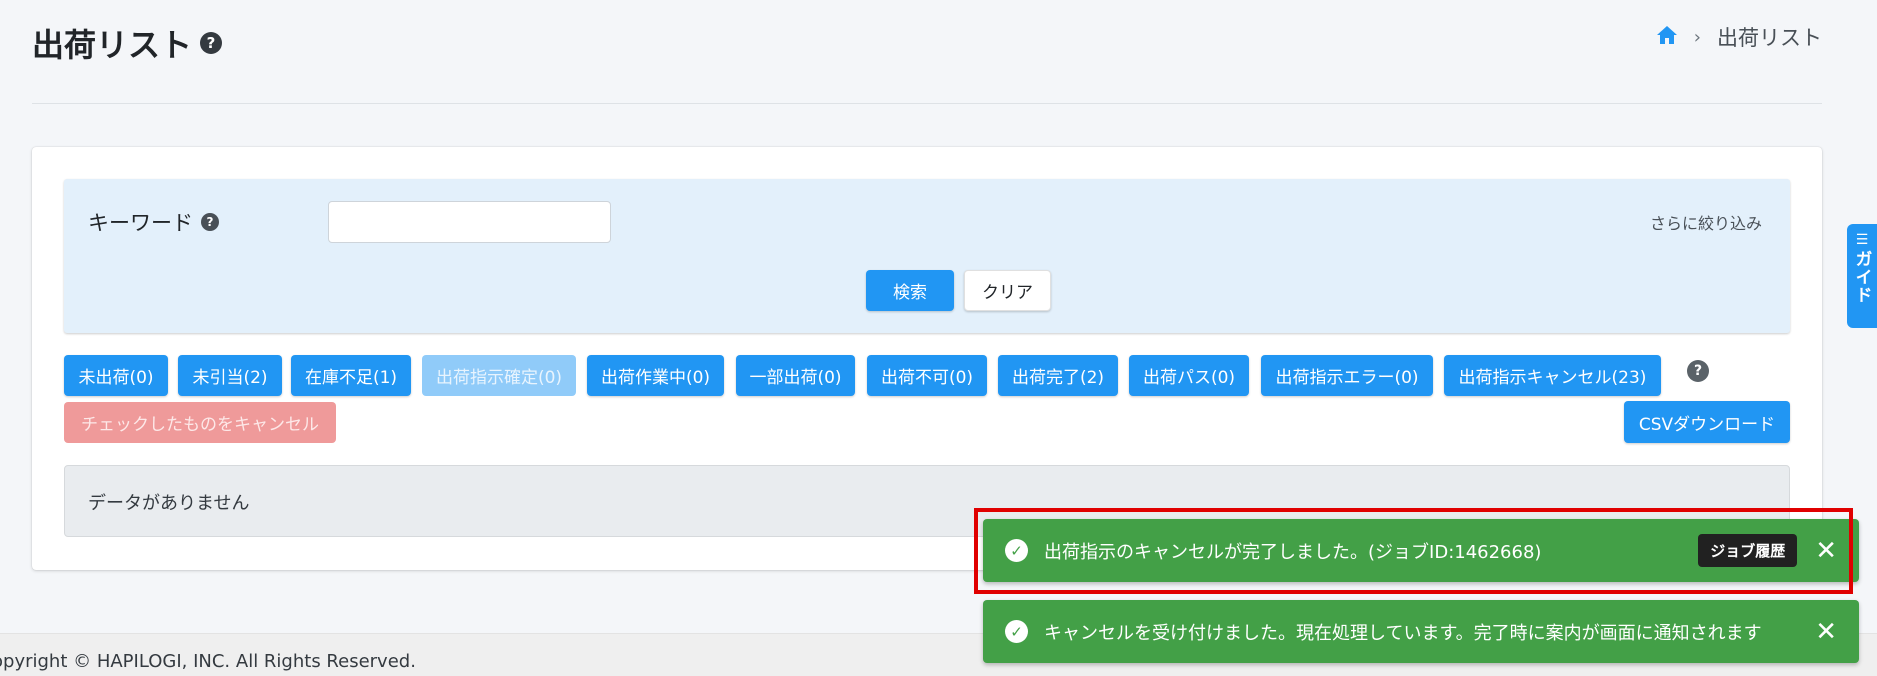 The height and width of the screenshot is (676, 1877). I want to click on status-button-not-shippable: 出荷不可(0), so click(927, 375).